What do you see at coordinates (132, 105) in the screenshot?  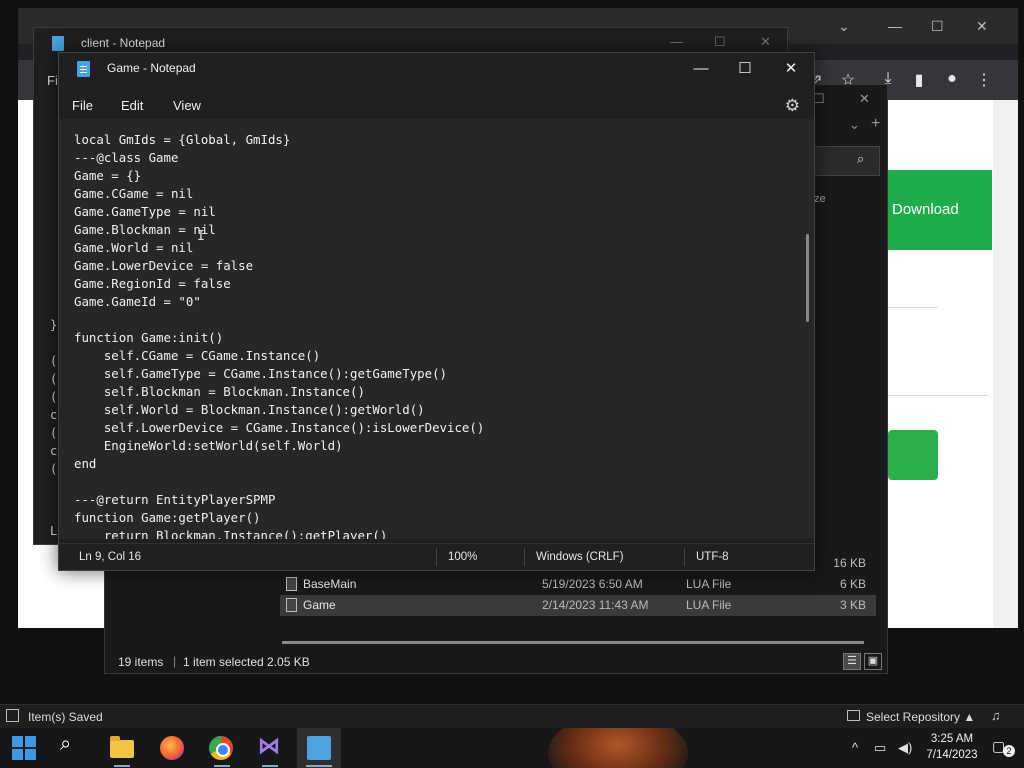 I see `menu-edit: Edit` at bounding box center [132, 105].